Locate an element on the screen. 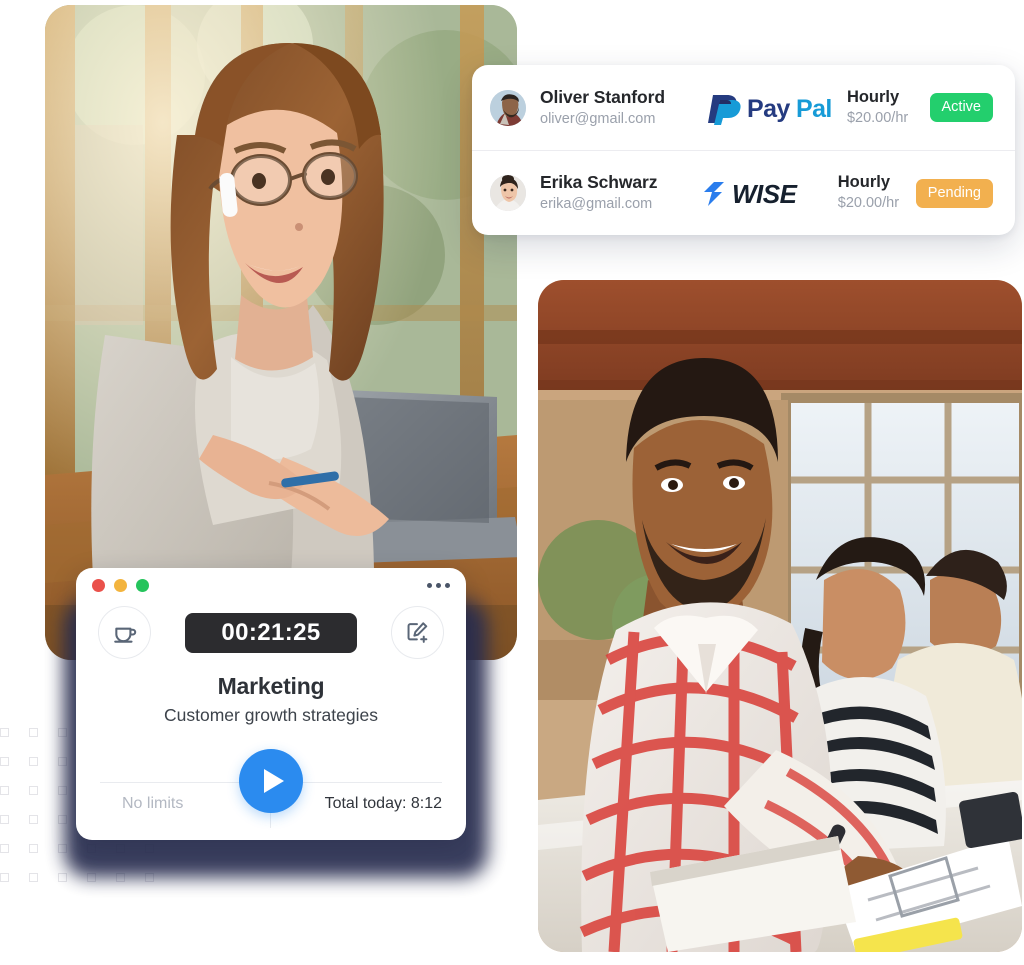 The image size is (1024, 965). minimize-traffic-light is located at coordinates (120, 585).